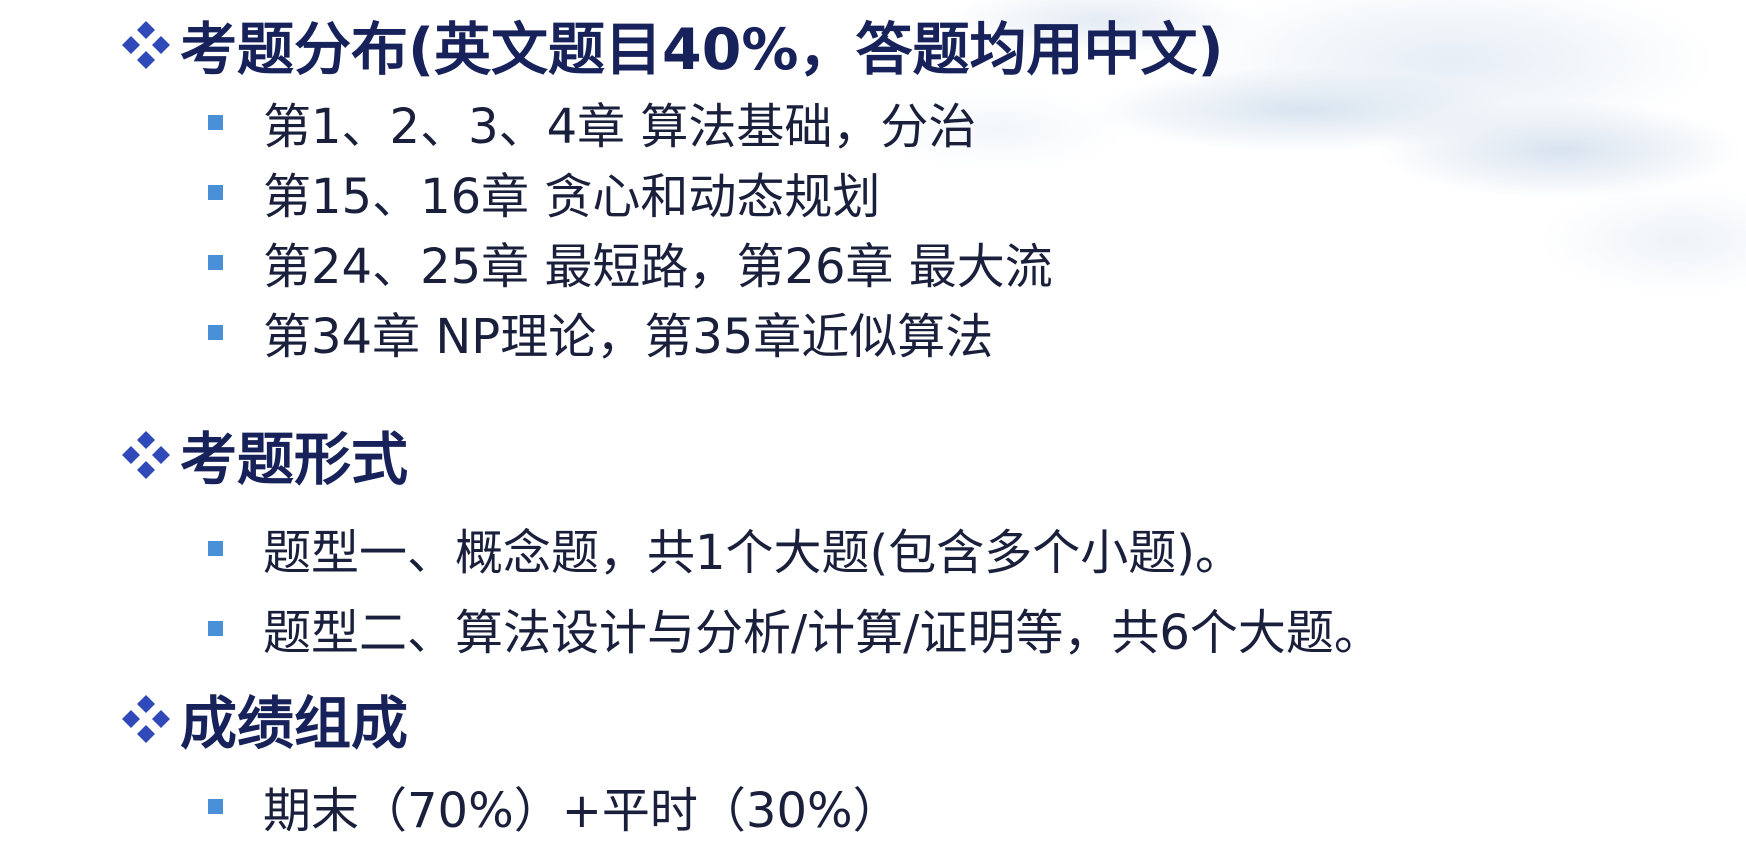 The height and width of the screenshot is (862, 1746). What do you see at coordinates (572, 197) in the screenshot?
I see `list-item-text: 第15、16章 贪心和动态规划` at bounding box center [572, 197].